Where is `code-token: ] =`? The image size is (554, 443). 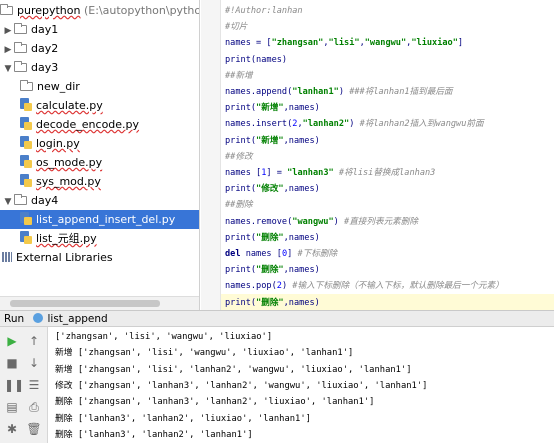 code-token: ] = is located at coordinates (277, 173).